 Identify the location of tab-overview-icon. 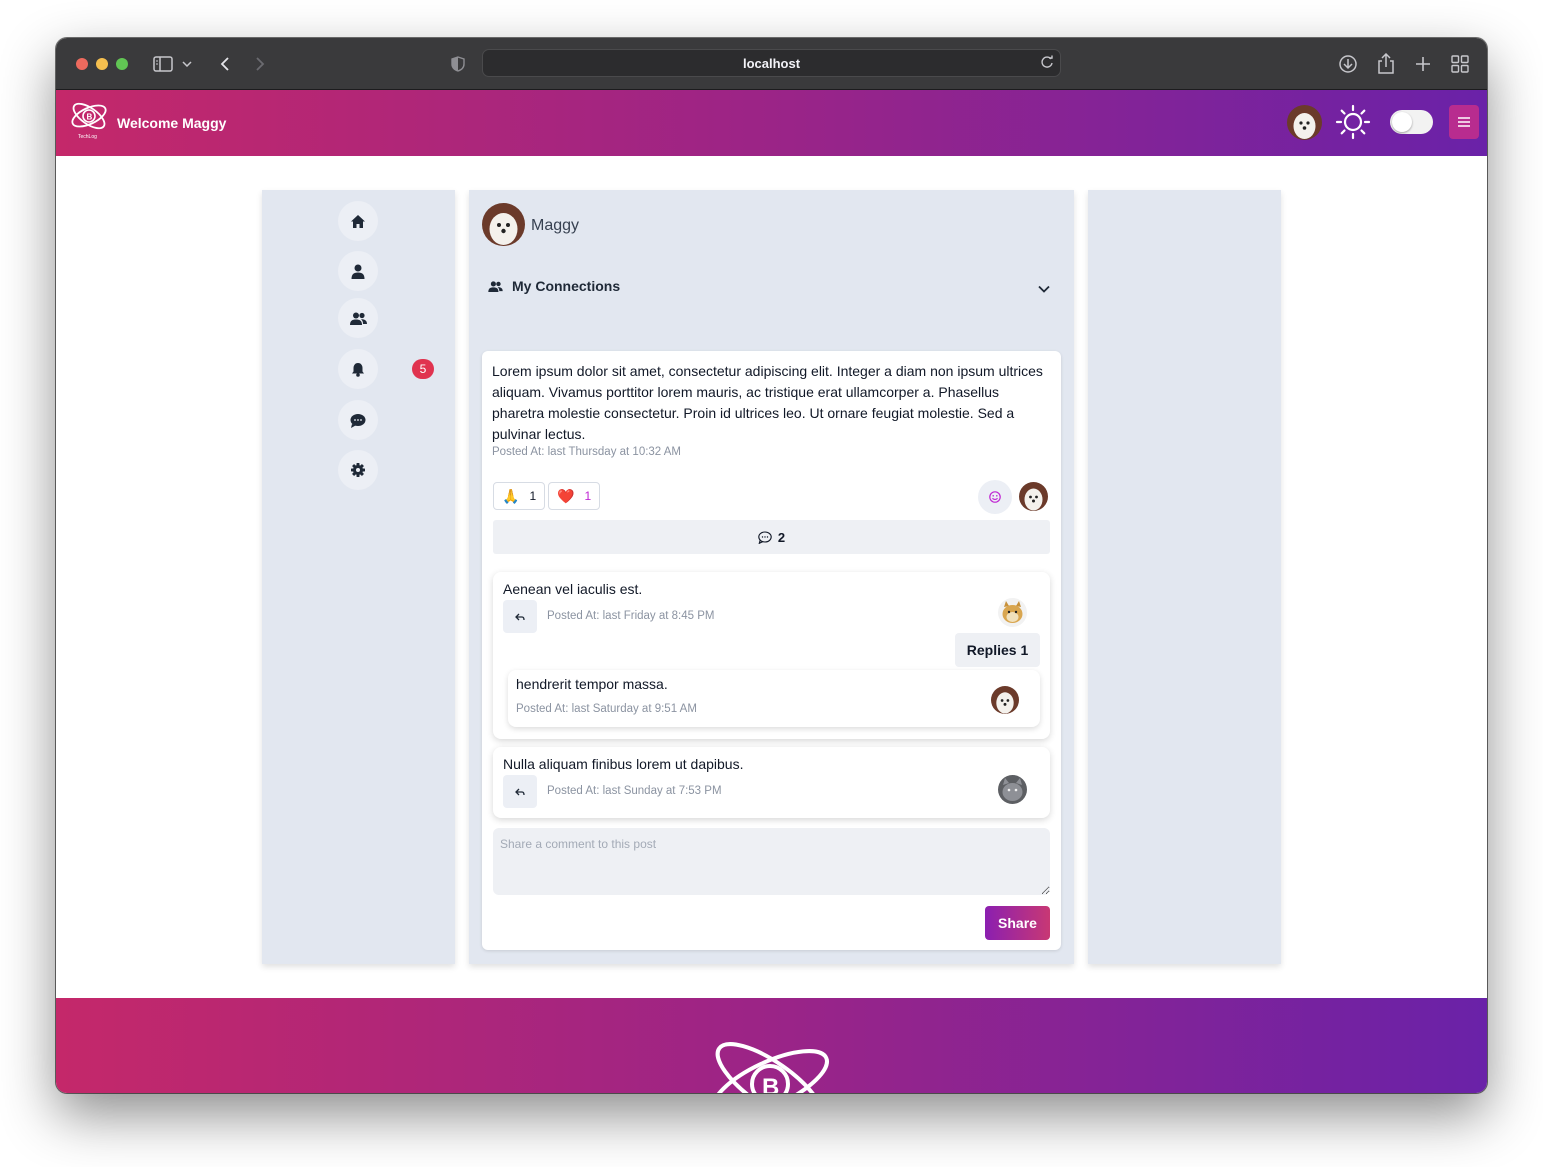
(1460, 64).